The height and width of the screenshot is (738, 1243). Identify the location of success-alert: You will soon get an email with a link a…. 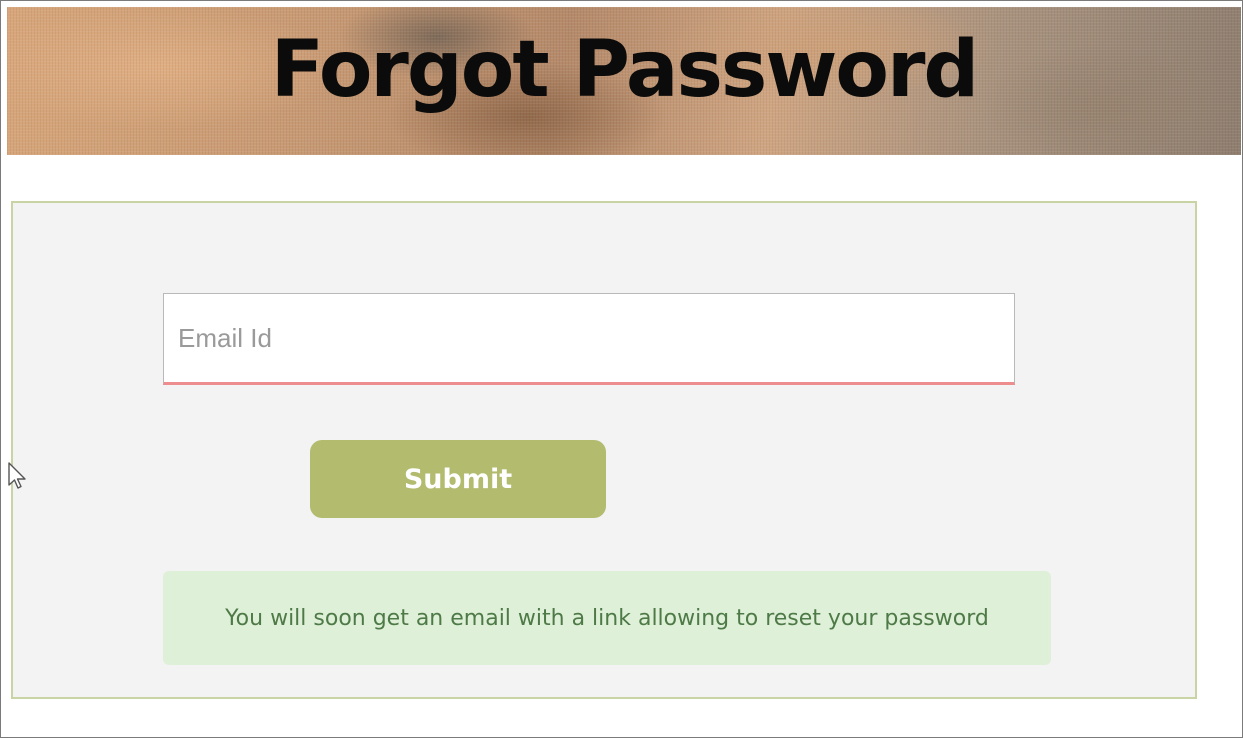
(607, 618).